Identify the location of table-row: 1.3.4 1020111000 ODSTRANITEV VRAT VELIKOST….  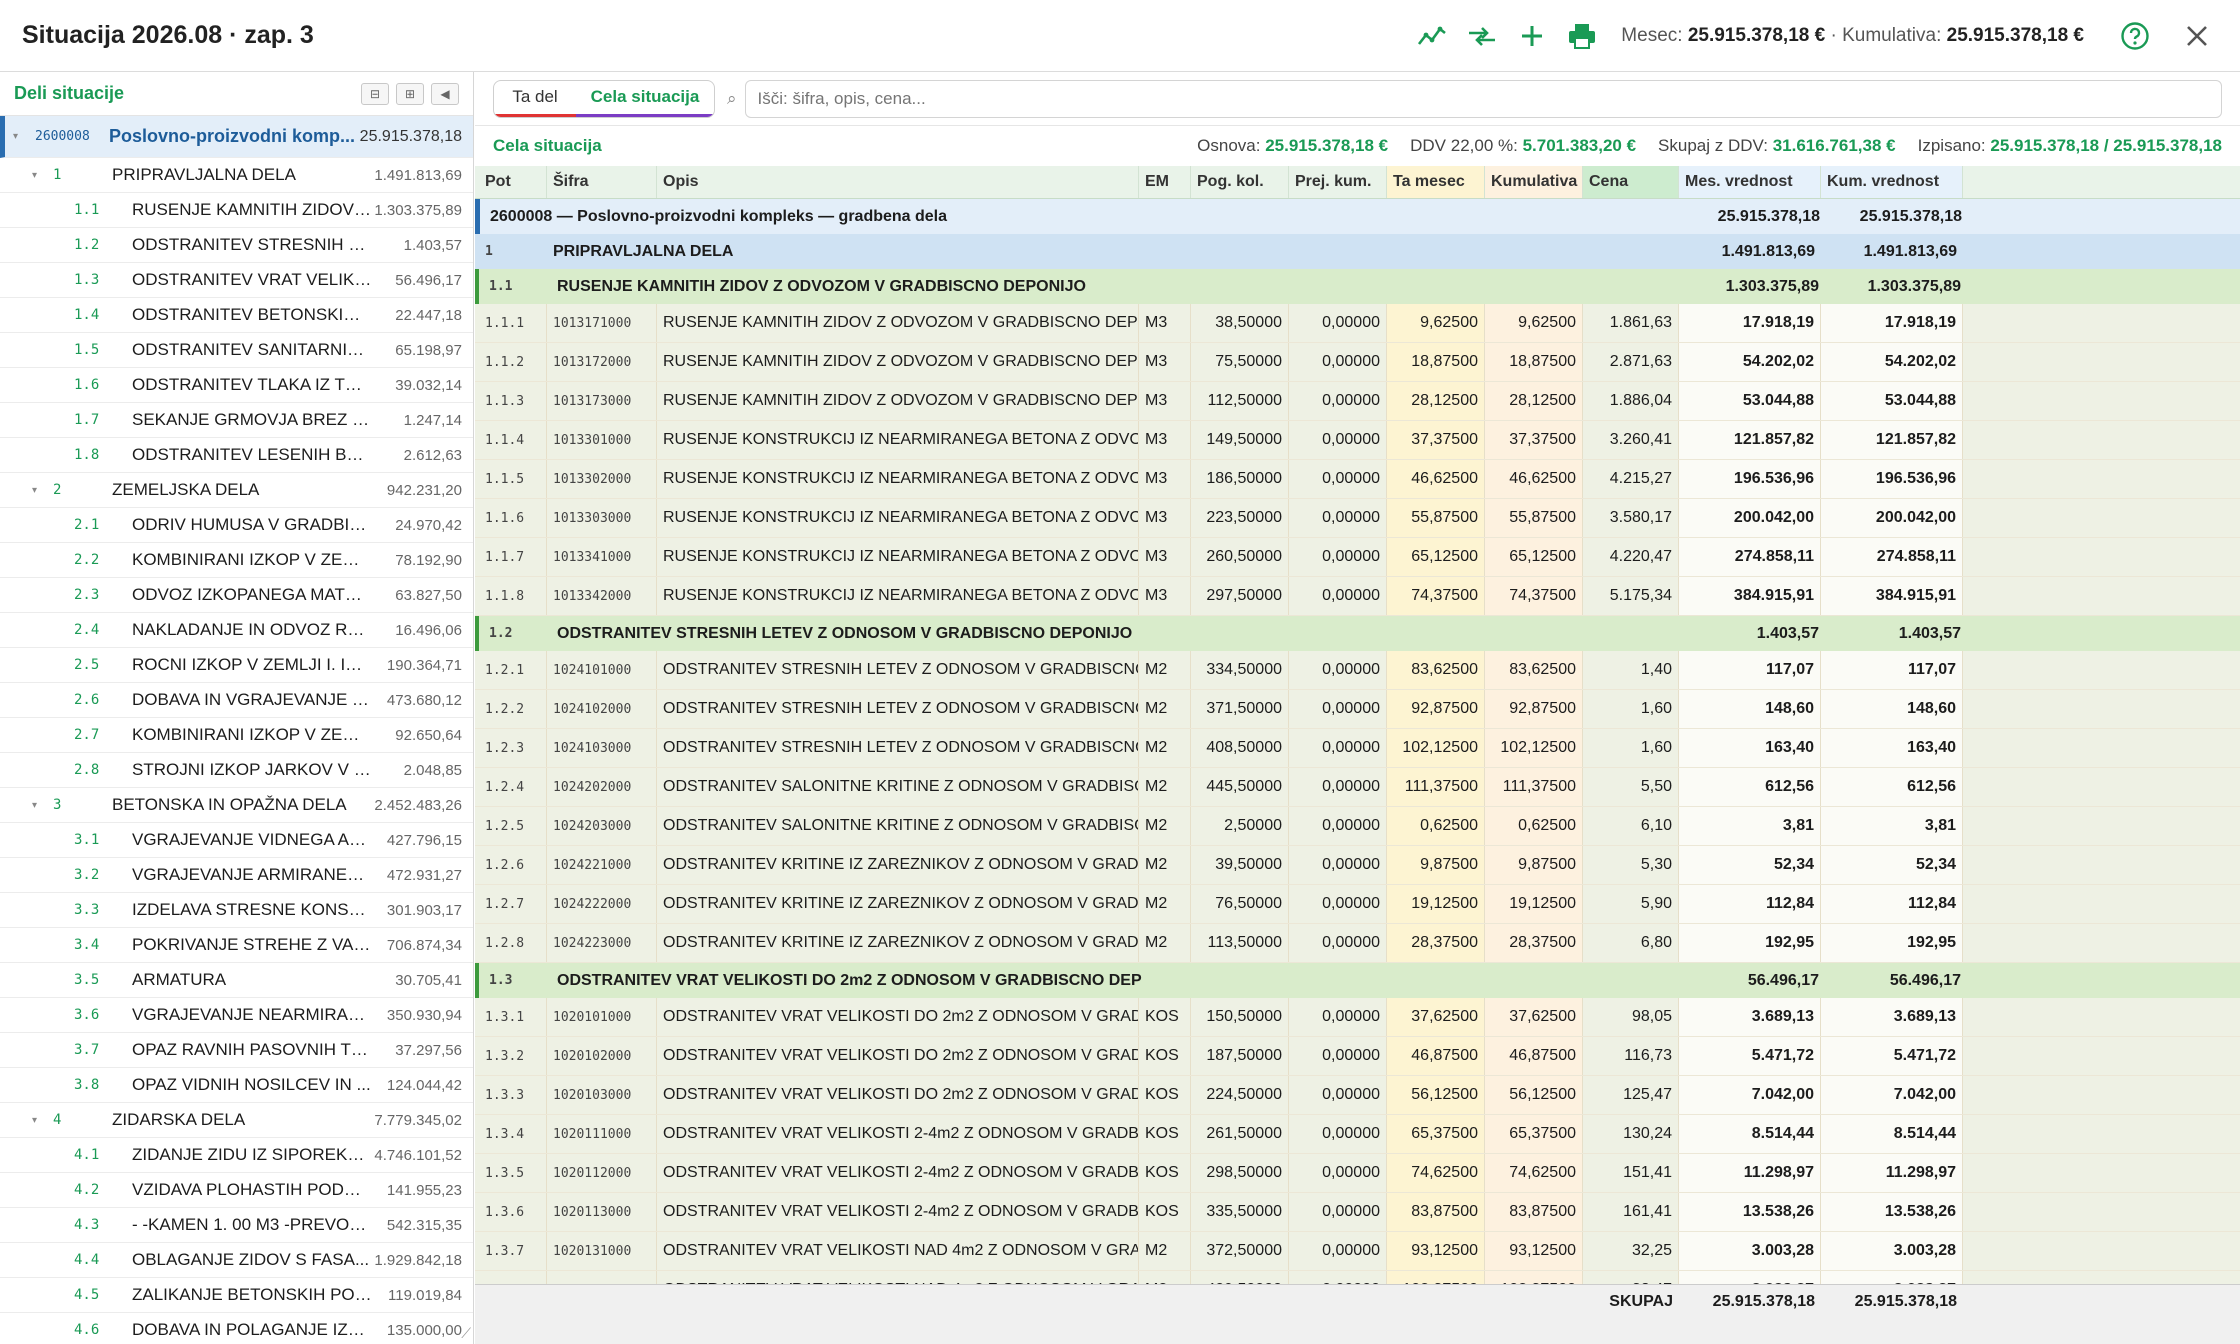
(1357, 1134).